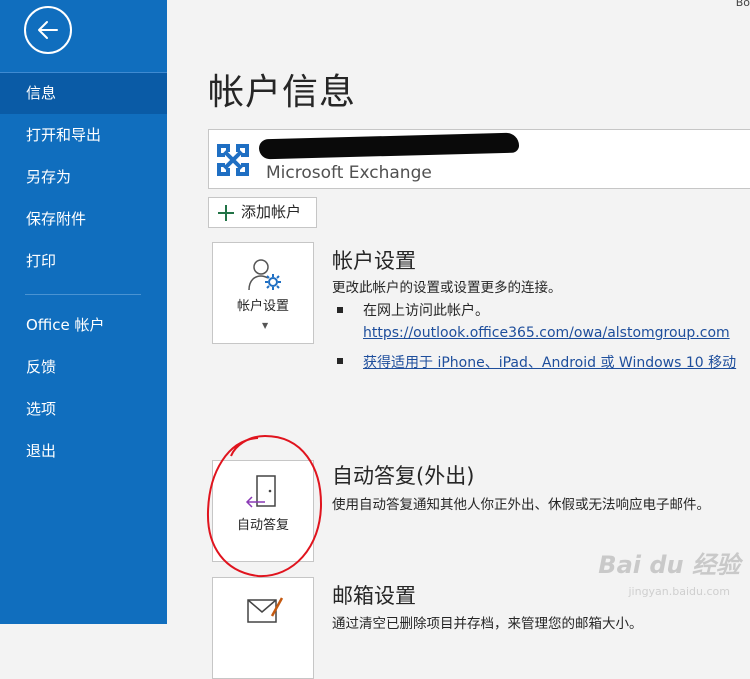 This screenshot has height=679, width=750. Describe the element at coordinates (282, 92) in the screenshot. I see `page-title: 帐户信息` at that location.